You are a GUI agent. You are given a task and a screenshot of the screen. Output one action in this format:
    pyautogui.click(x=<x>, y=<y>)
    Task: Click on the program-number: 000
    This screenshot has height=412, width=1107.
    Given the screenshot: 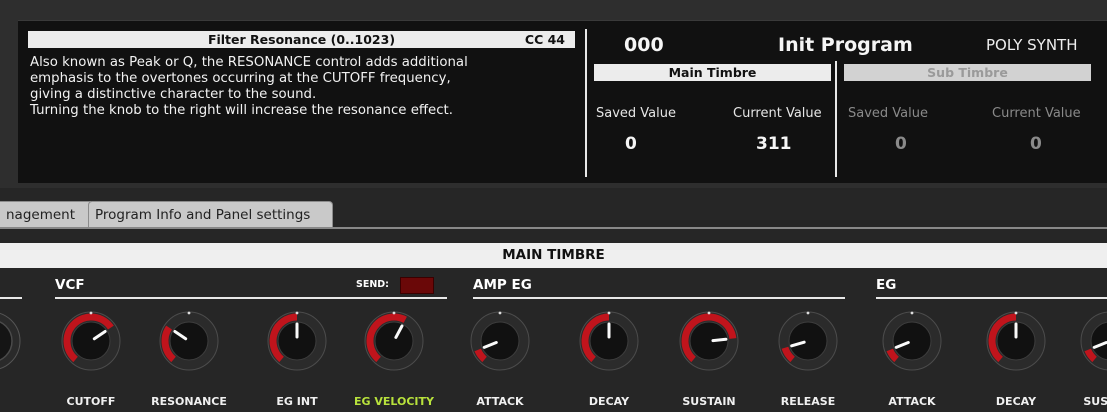 What is the action you would take?
    pyautogui.click(x=644, y=45)
    